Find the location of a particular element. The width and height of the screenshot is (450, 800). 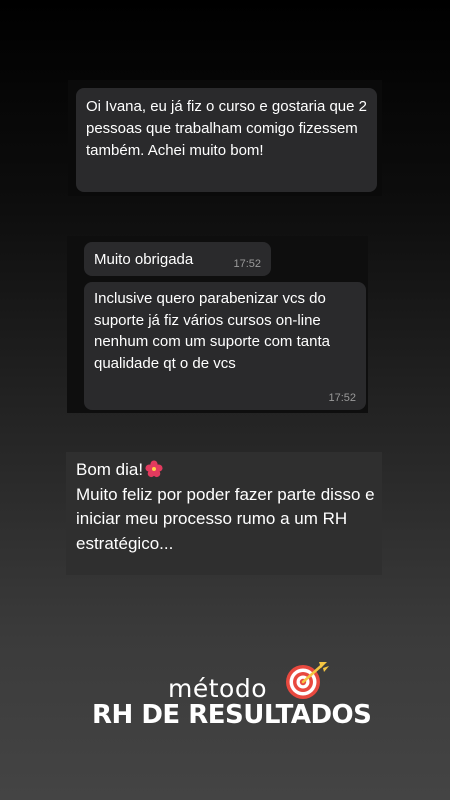

chat-bubble: Muito obrigada 17:52 is located at coordinates (177, 259).